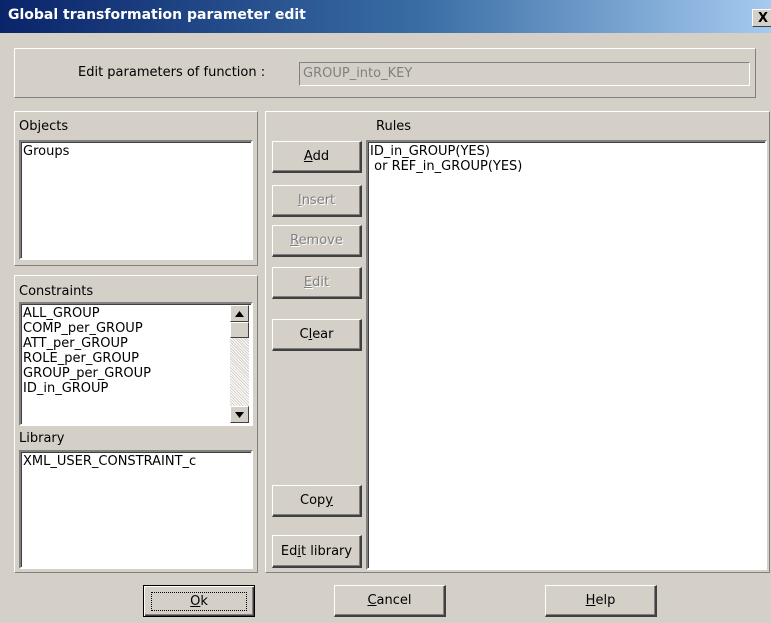 The image size is (771, 623). Describe the element at coordinates (567, 166) in the screenshot. I see `rule-line: or REF_in_GROUP(YES)` at that location.